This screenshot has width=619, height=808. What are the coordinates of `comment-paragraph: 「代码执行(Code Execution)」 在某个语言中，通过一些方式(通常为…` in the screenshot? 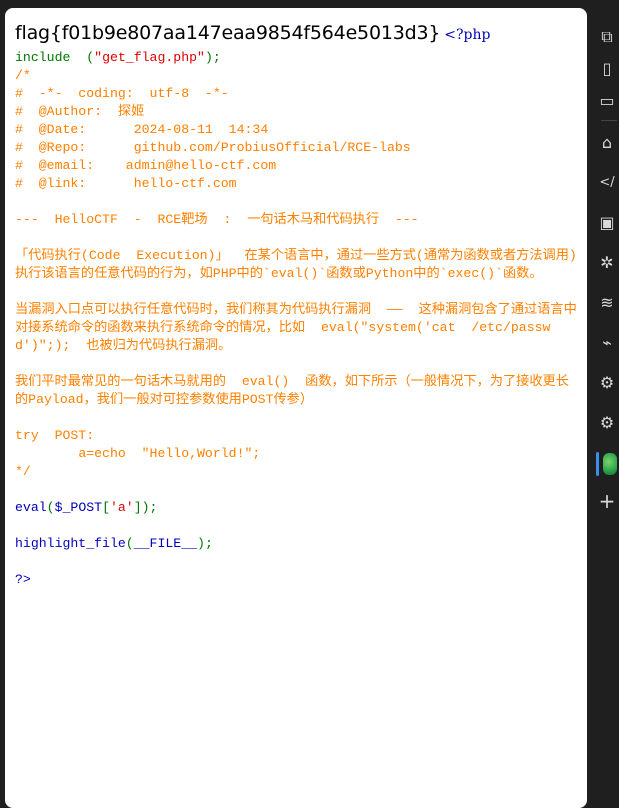 It's located at (296, 264).